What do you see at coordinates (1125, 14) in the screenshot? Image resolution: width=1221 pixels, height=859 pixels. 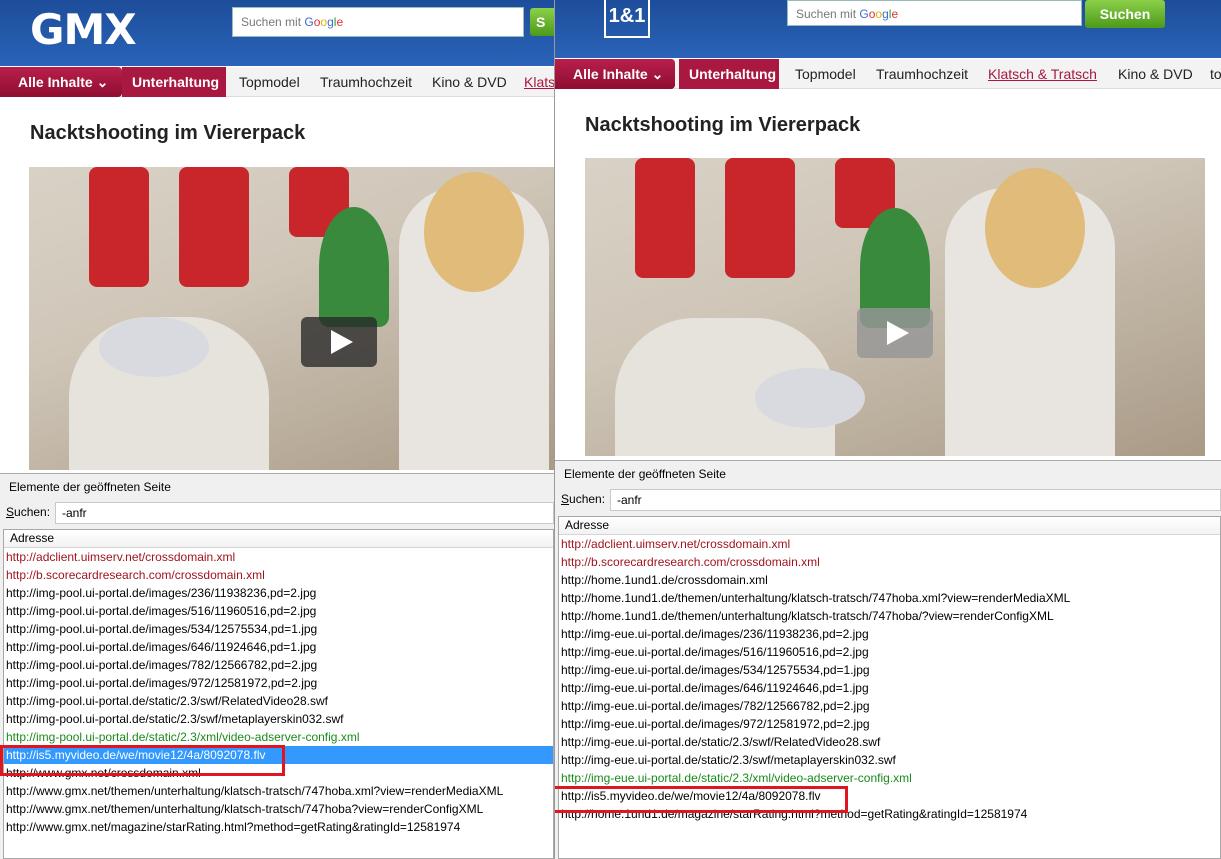 I see `search-button: Suchen` at bounding box center [1125, 14].